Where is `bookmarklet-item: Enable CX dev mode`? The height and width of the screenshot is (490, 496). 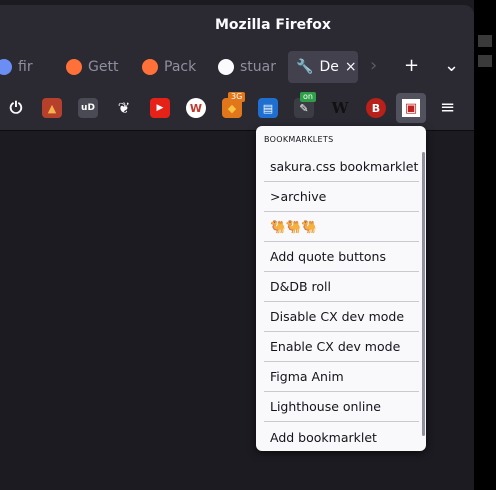
bookmarklet-item: Enable CX dev mode is located at coordinates (341, 347).